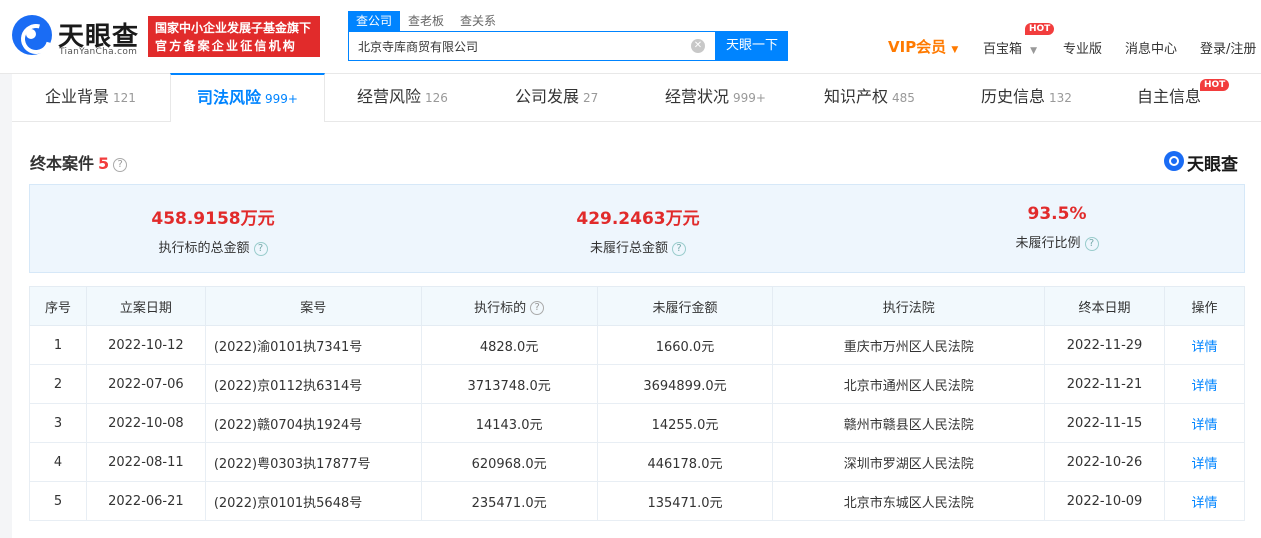 The image size is (1261, 538). I want to click on tab-enterprise-background: 企业背景 121, so click(90, 97).